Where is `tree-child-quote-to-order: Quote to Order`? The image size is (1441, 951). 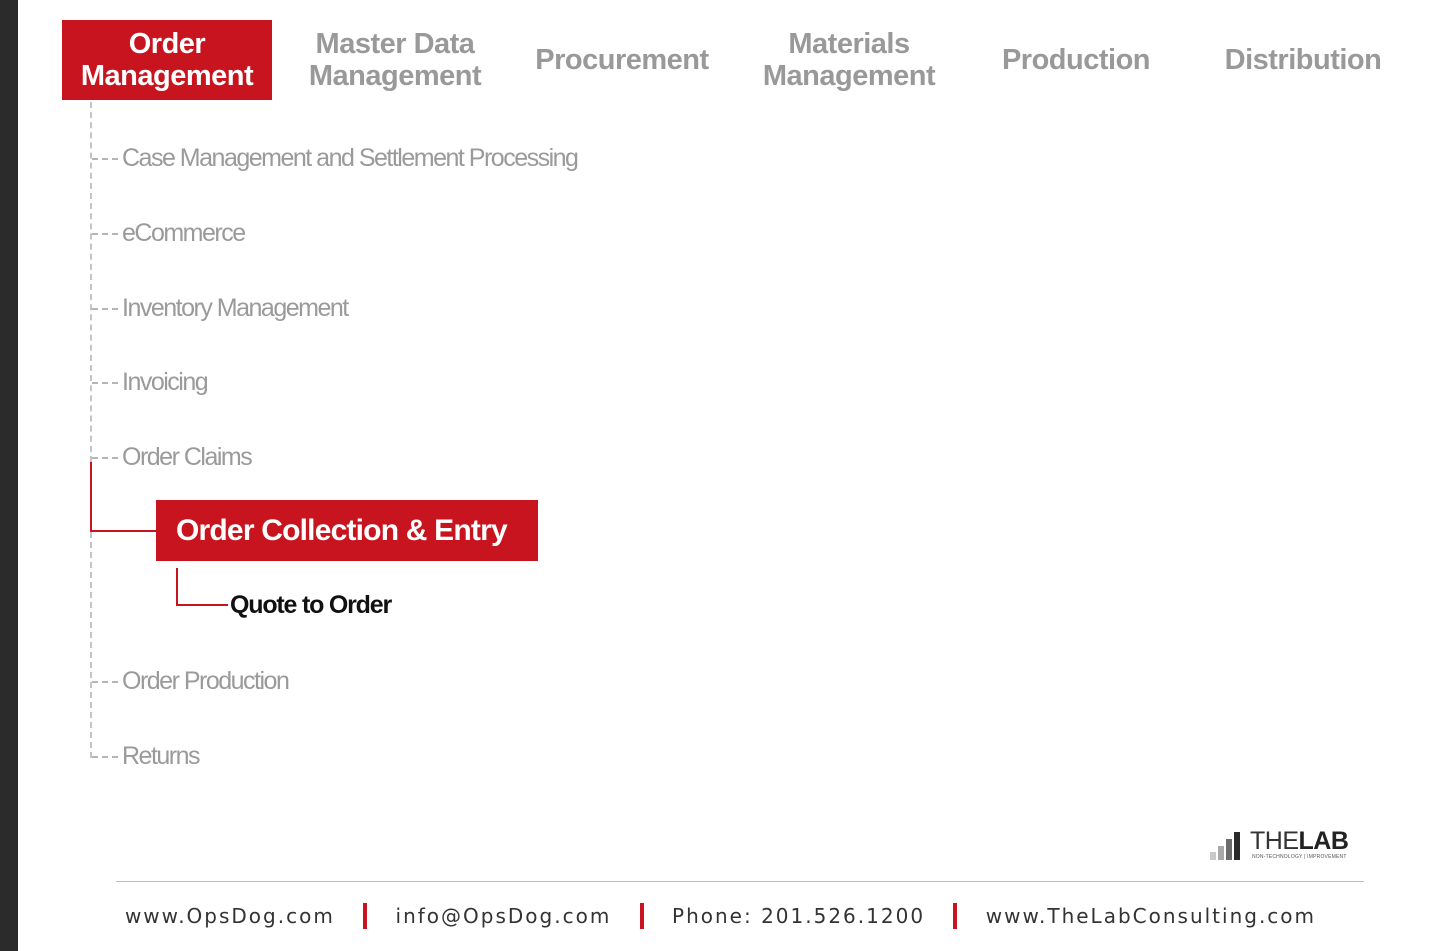
tree-child-quote-to-order: Quote to Order is located at coordinates (311, 605).